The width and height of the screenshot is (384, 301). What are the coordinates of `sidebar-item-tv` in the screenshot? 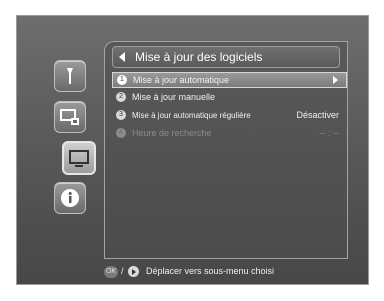 It's located at (79, 158).